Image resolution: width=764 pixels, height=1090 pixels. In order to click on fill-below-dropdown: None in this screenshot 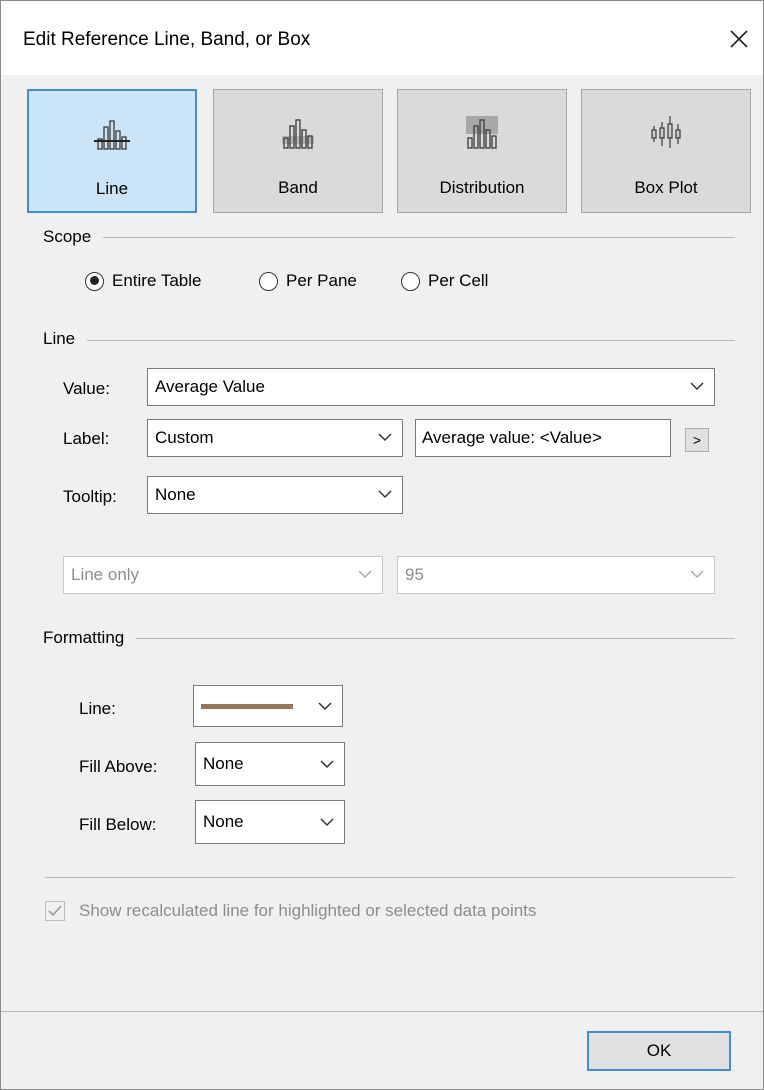, I will do `click(270, 822)`.